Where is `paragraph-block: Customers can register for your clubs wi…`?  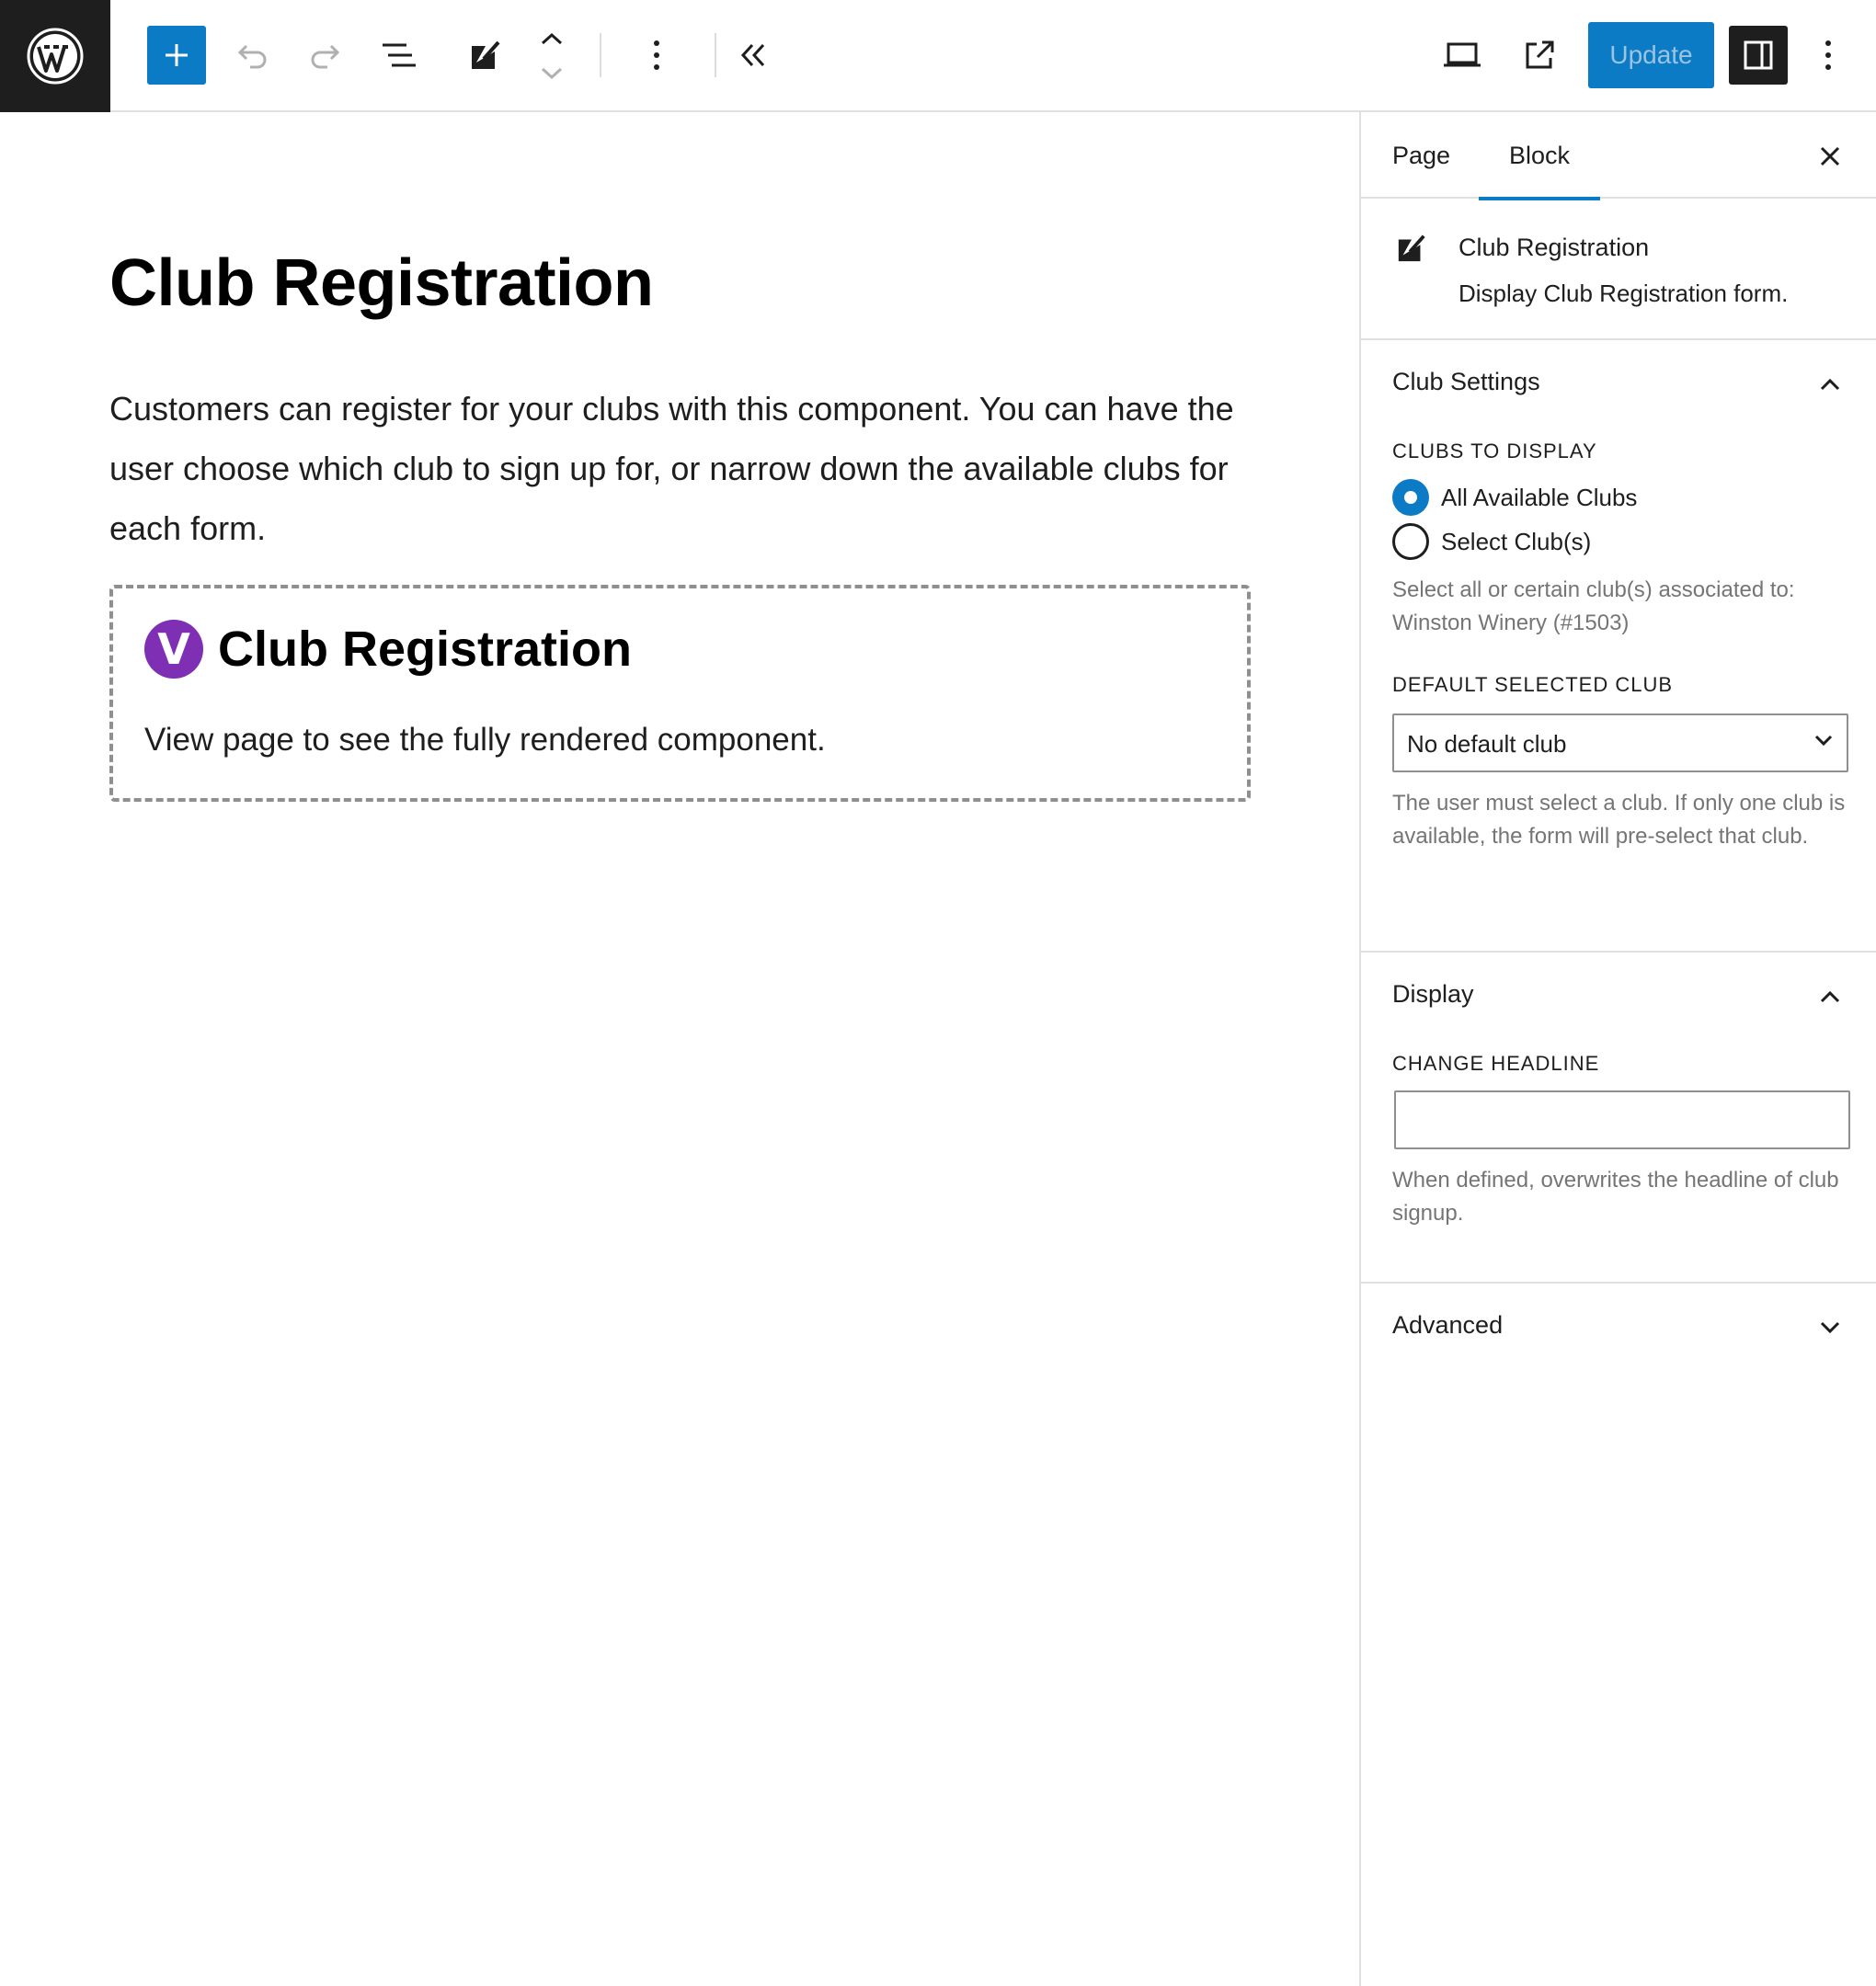
paragraph-block: Customers can register for your clubs wi… is located at coordinates (684, 468).